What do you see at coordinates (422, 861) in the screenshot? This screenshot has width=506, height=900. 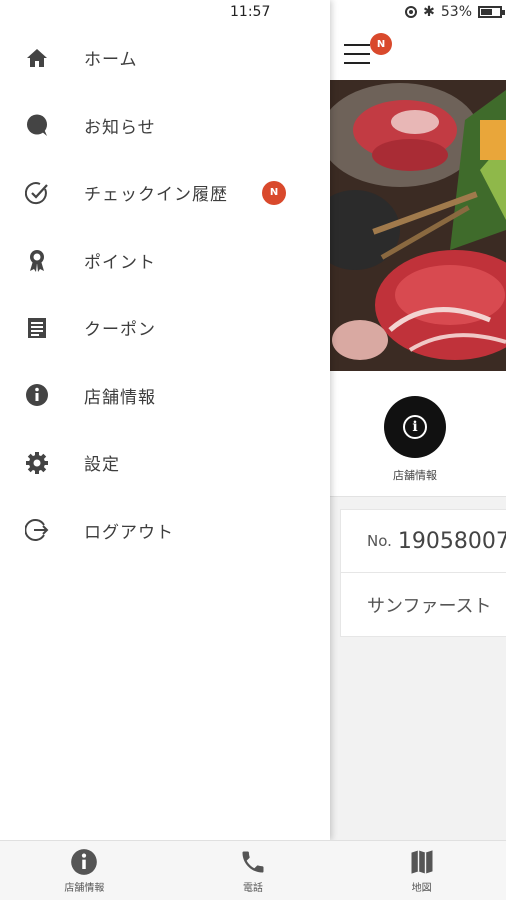 I see `map-icon` at bounding box center [422, 861].